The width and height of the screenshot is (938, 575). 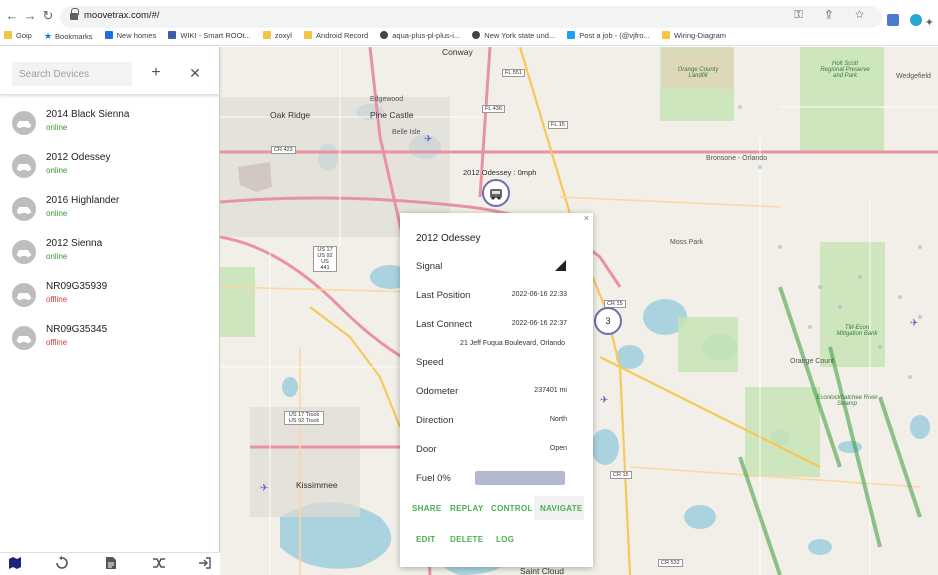 I want to click on device-item: NR09G35345 offline, so click(x=109, y=339).